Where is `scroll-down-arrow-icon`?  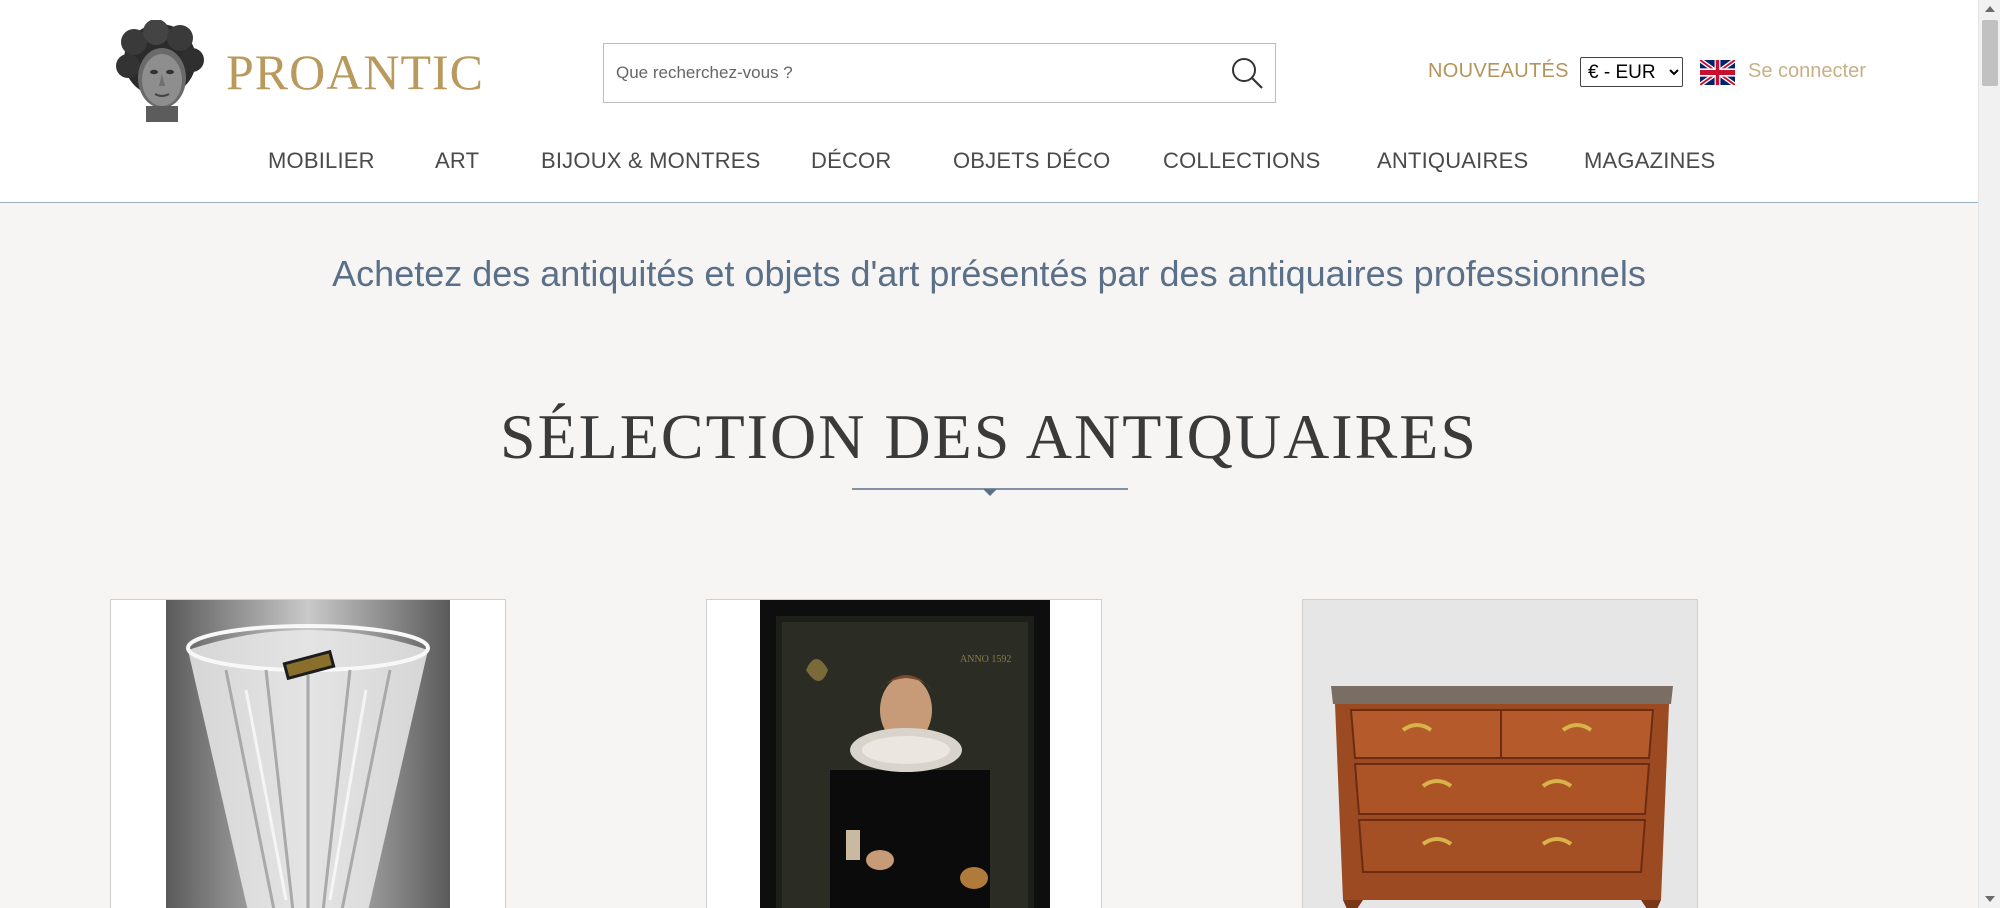 scroll-down-arrow-icon is located at coordinates (1989, 899).